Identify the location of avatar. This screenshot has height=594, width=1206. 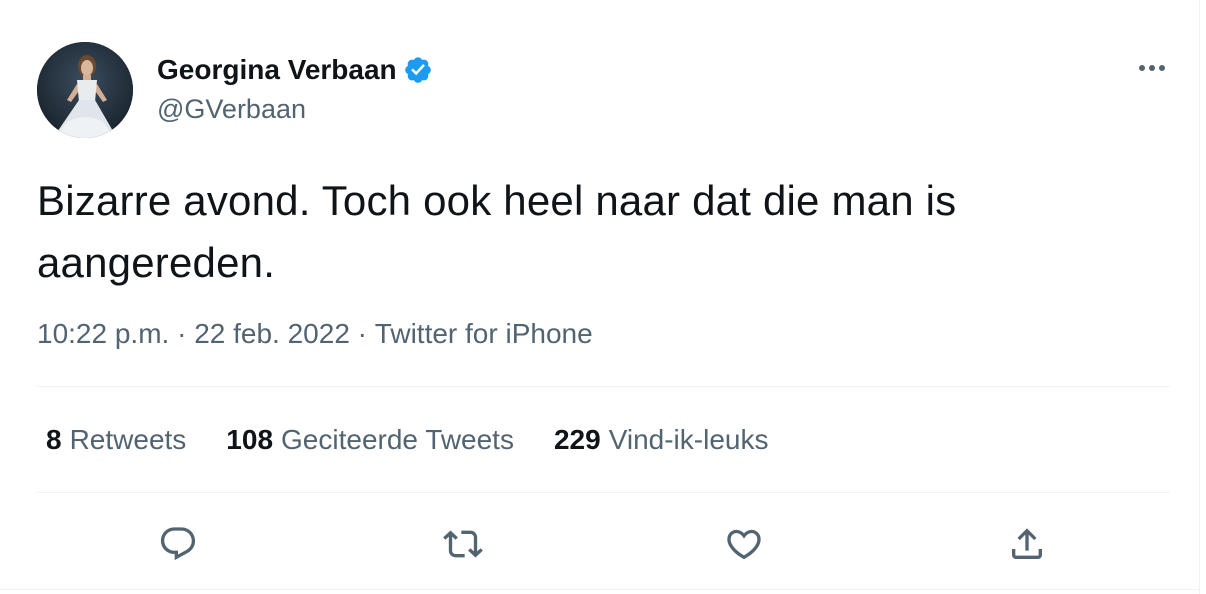
(85, 90).